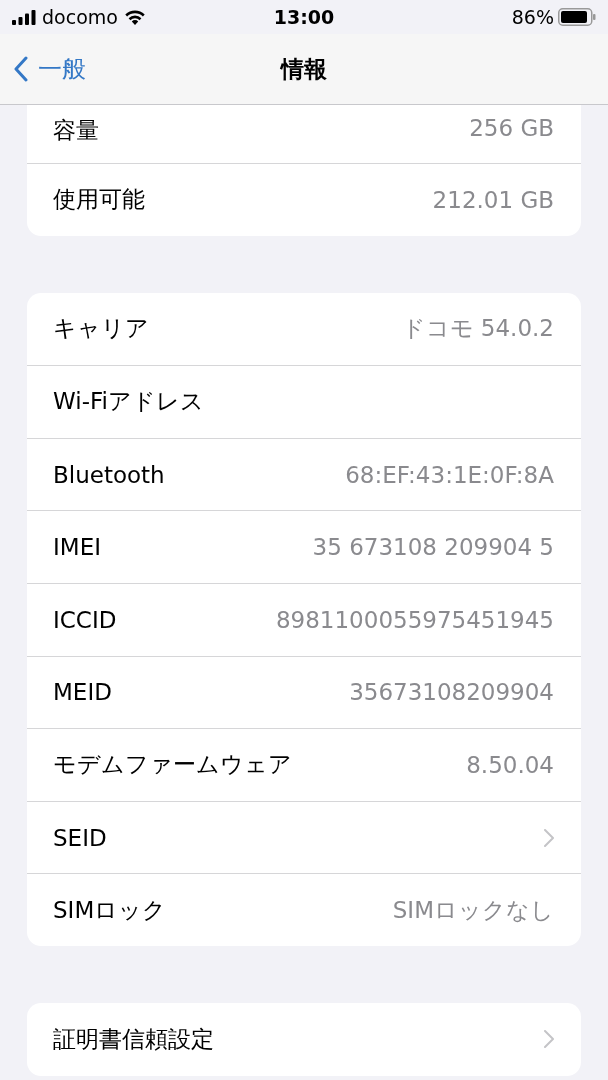 This screenshot has height=1080, width=608. What do you see at coordinates (493, 199) in the screenshot?
I see `row-value: 212.01 GB` at bounding box center [493, 199].